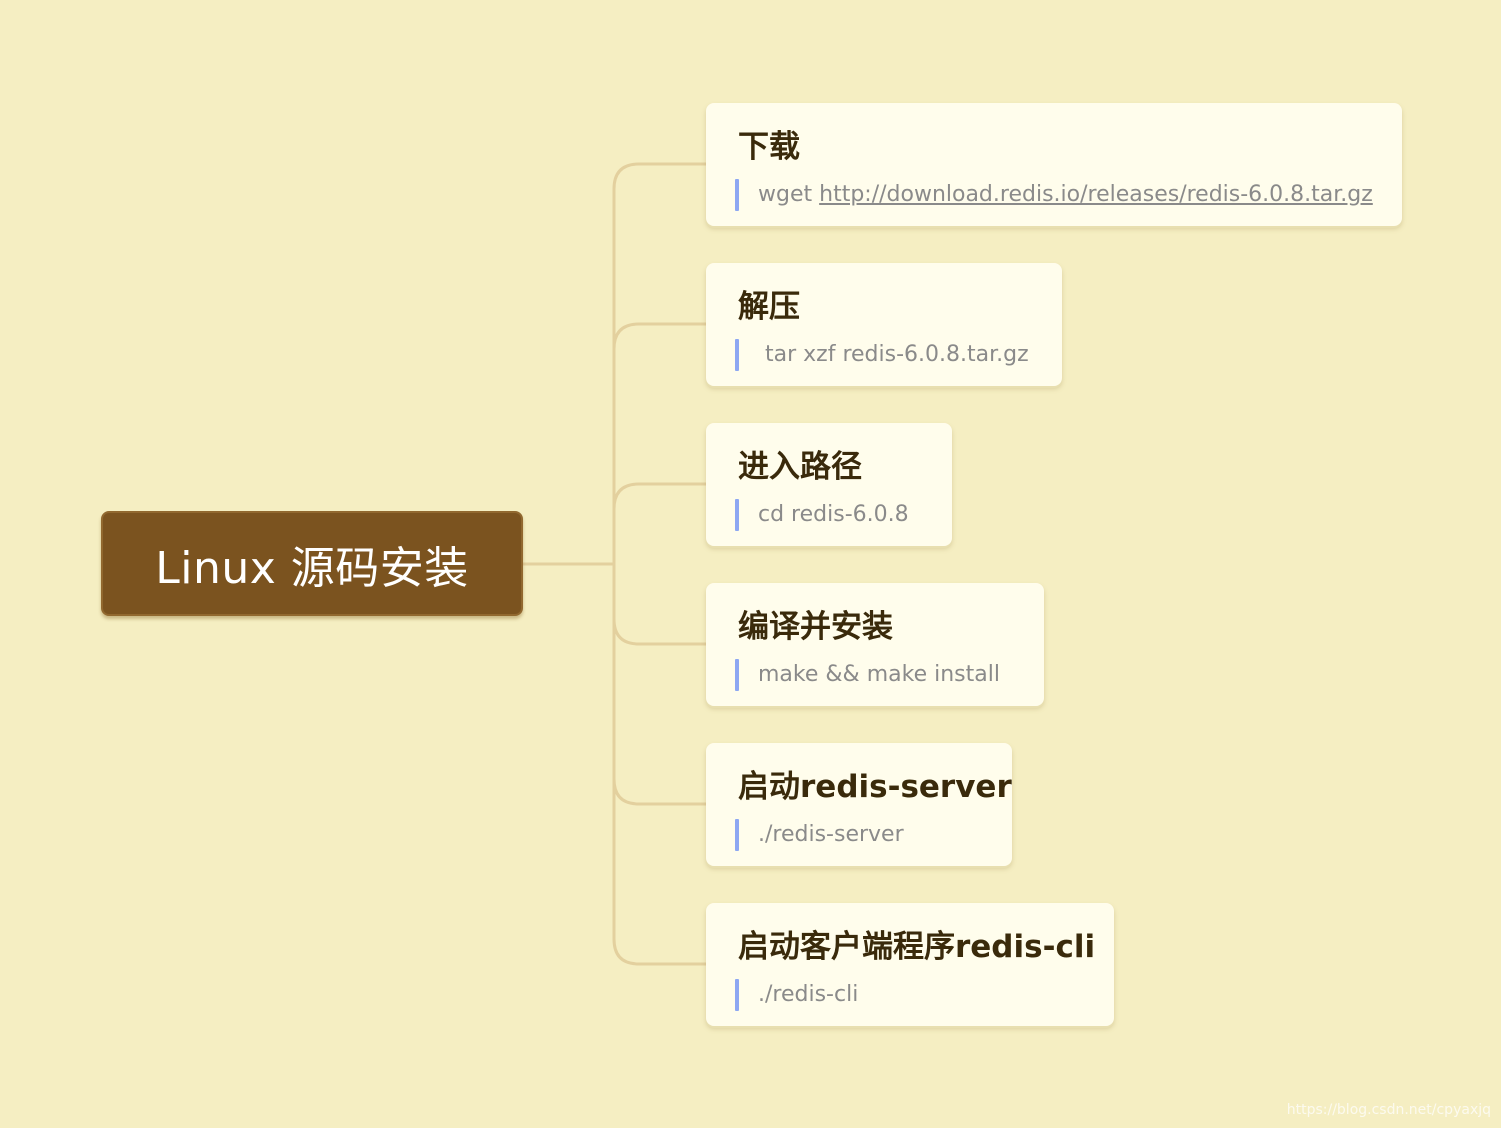  I want to click on step-command: tar xzf redis-6.0.8.tar.gz, so click(893, 354).